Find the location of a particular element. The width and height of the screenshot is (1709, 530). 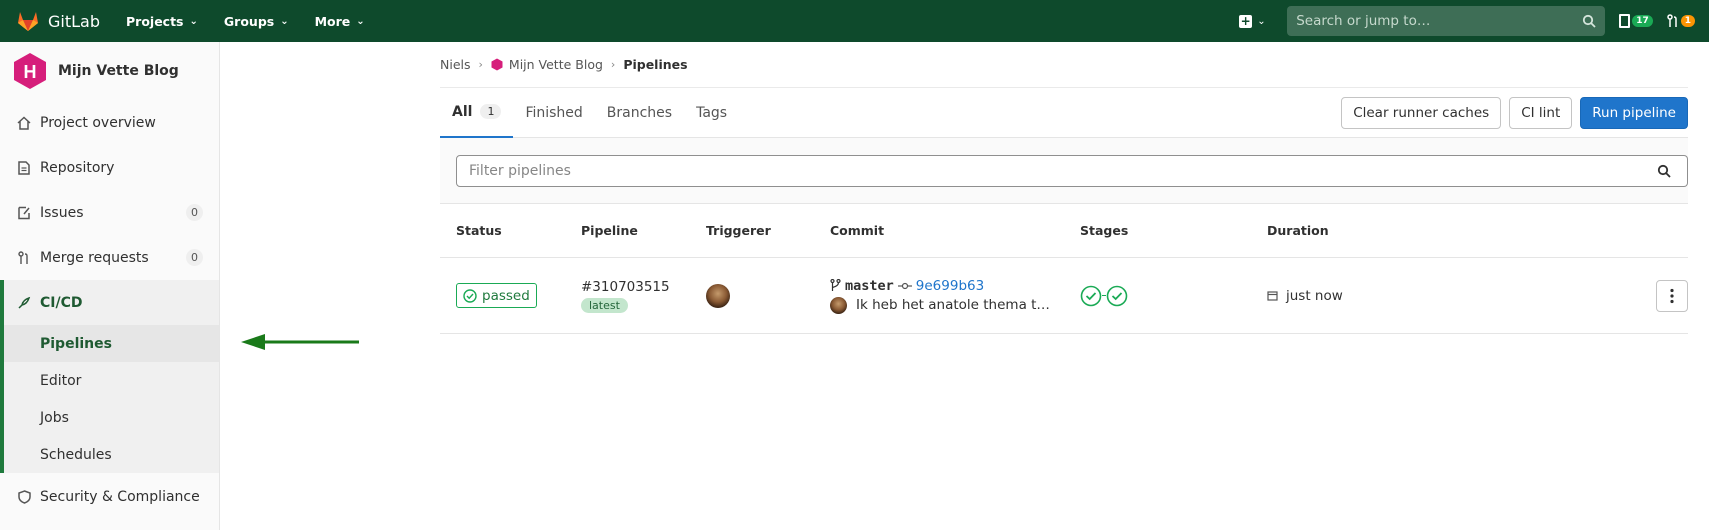

branch-name-link: master is located at coordinates (869, 286).